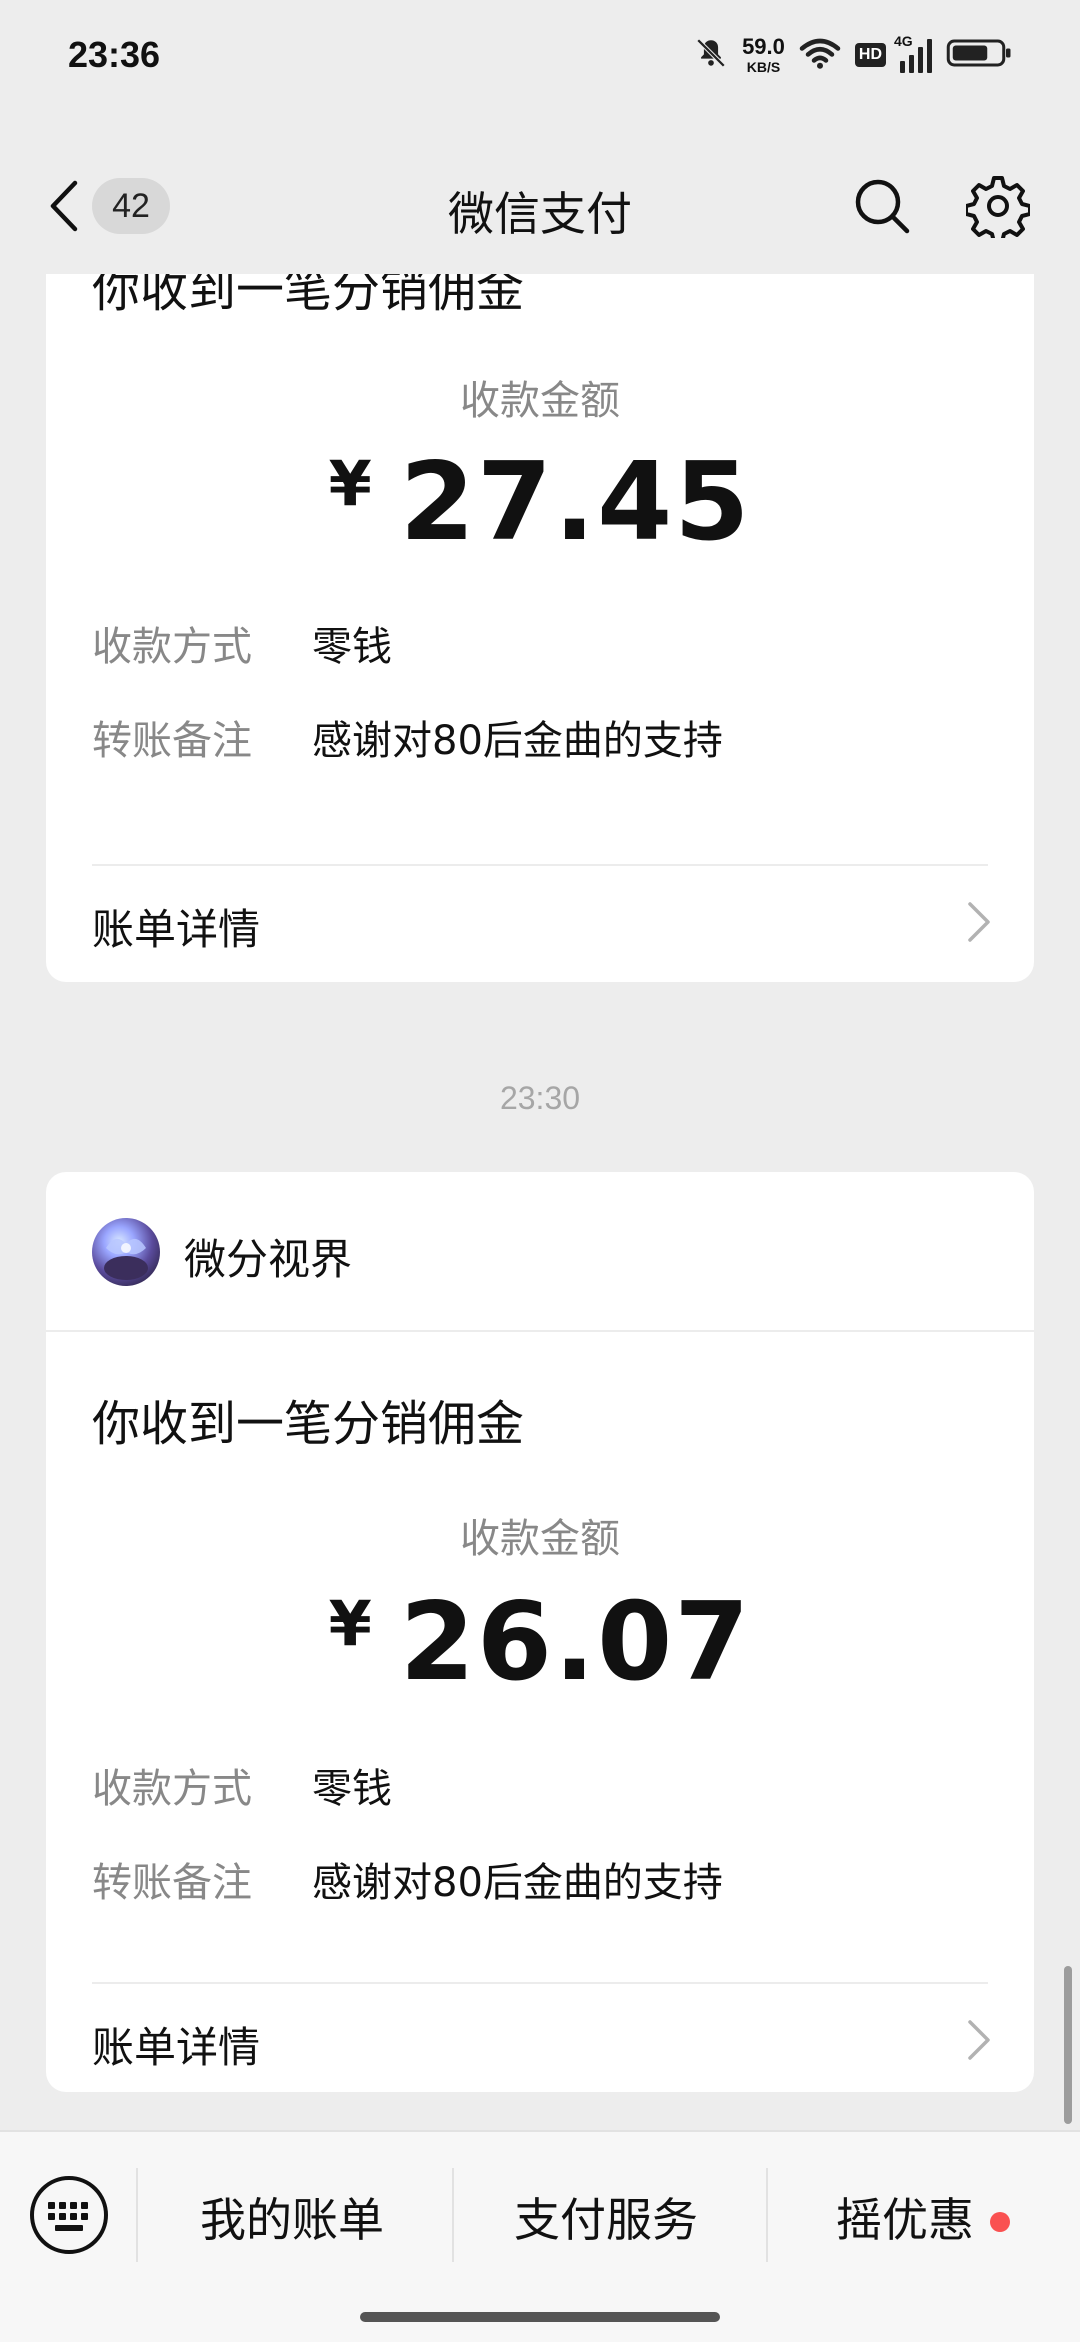 The width and height of the screenshot is (1080, 2342). Describe the element at coordinates (292, 2217) in the screenshot. I see `tab-my-bills: 我的账单` at that location.